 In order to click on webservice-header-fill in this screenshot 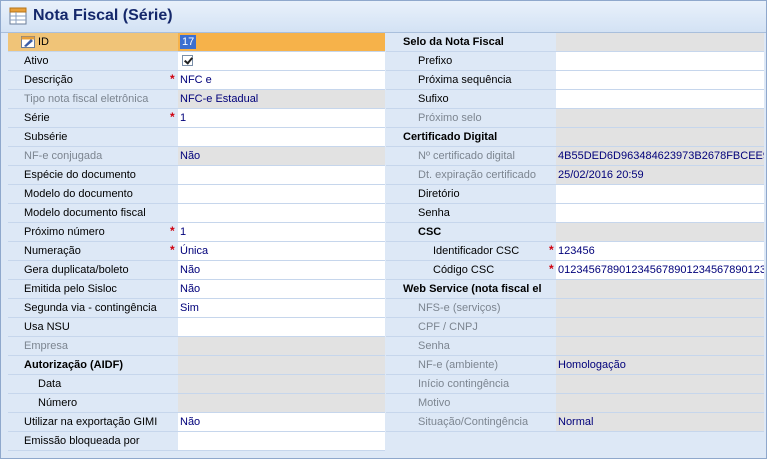, I will do `click(660, 289)`.